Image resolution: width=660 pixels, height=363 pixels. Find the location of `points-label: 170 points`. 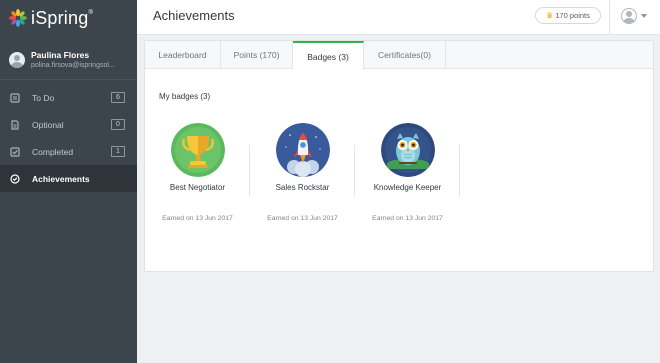

points-label: 170 points is located at coordinates (572, 15).